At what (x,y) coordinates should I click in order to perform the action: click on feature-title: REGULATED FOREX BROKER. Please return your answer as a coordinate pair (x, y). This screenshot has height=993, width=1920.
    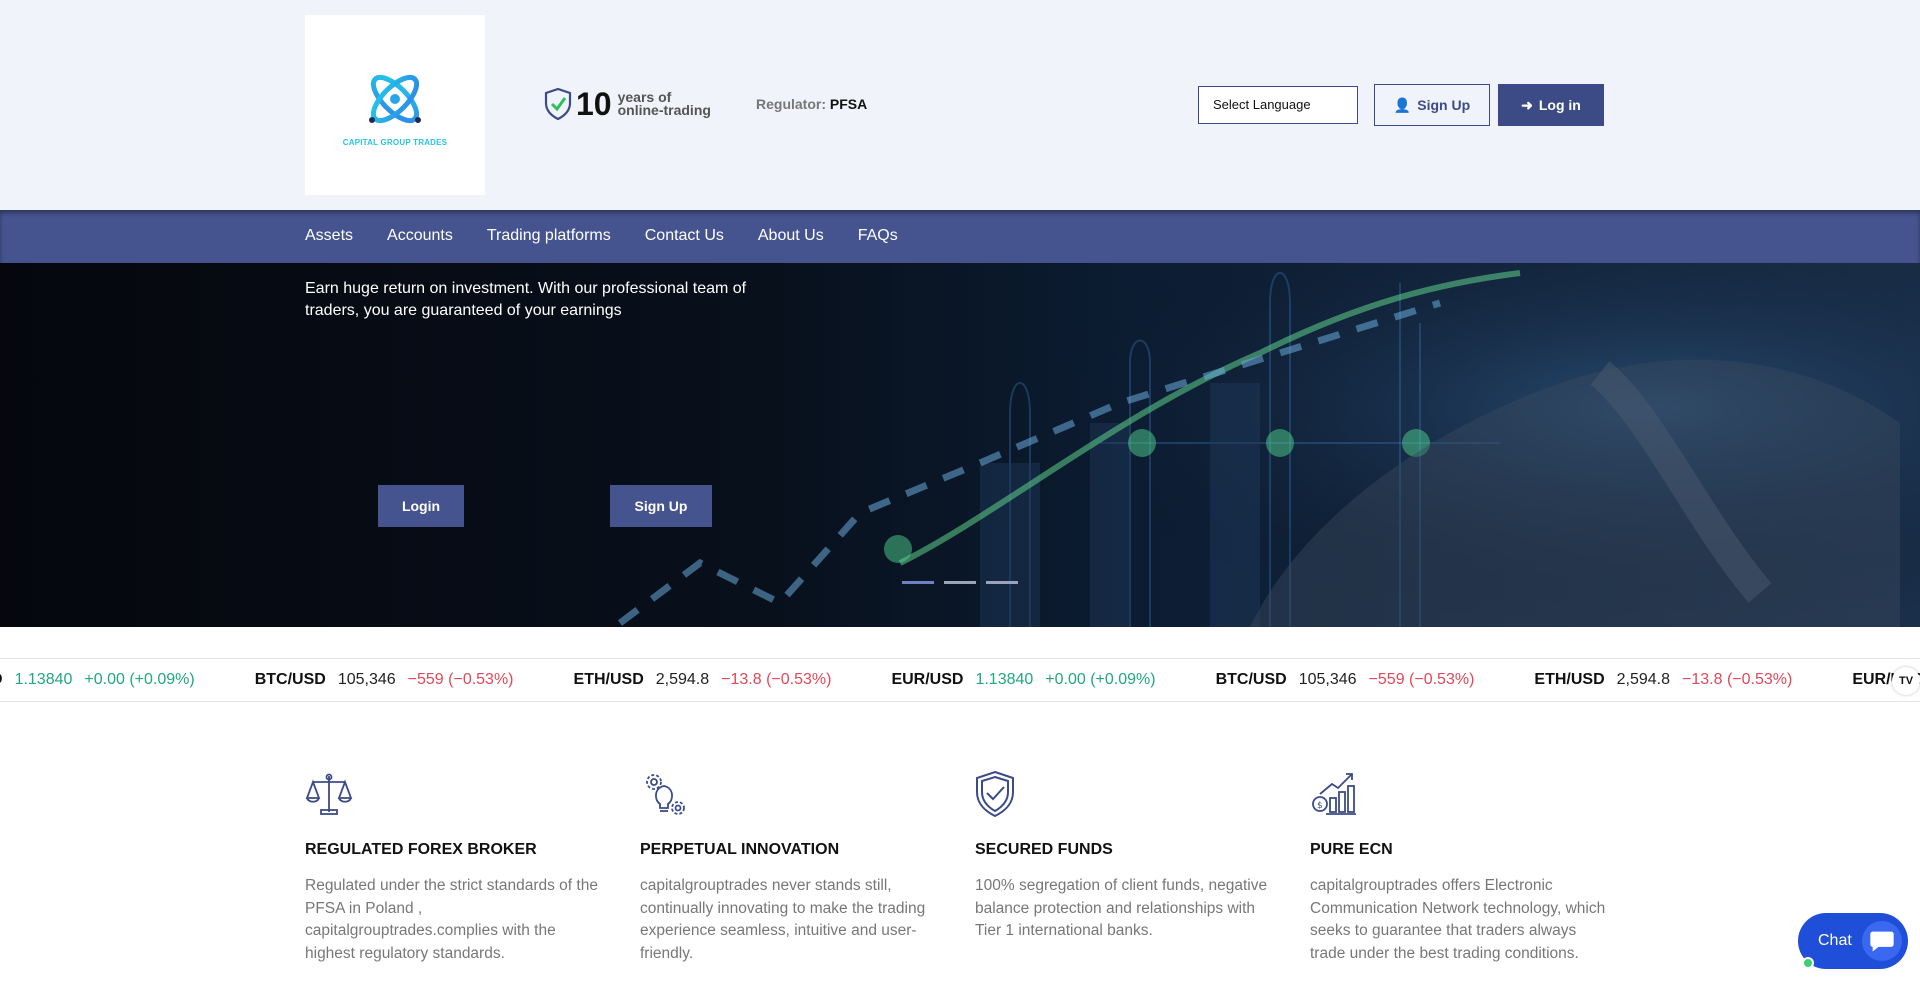
    Looking at the image, I should click on (421, 849).